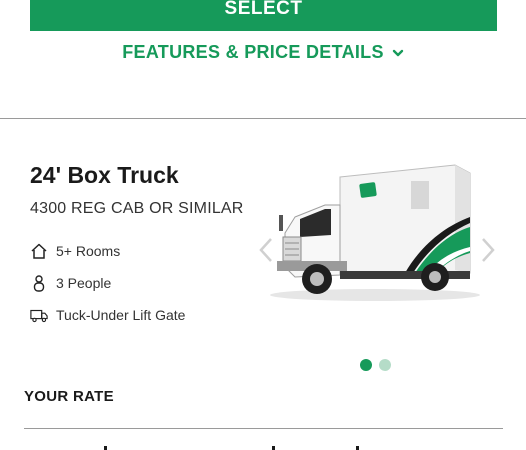  I want to click on feature-rooms: 5+ Rooms, so click(75, 251).